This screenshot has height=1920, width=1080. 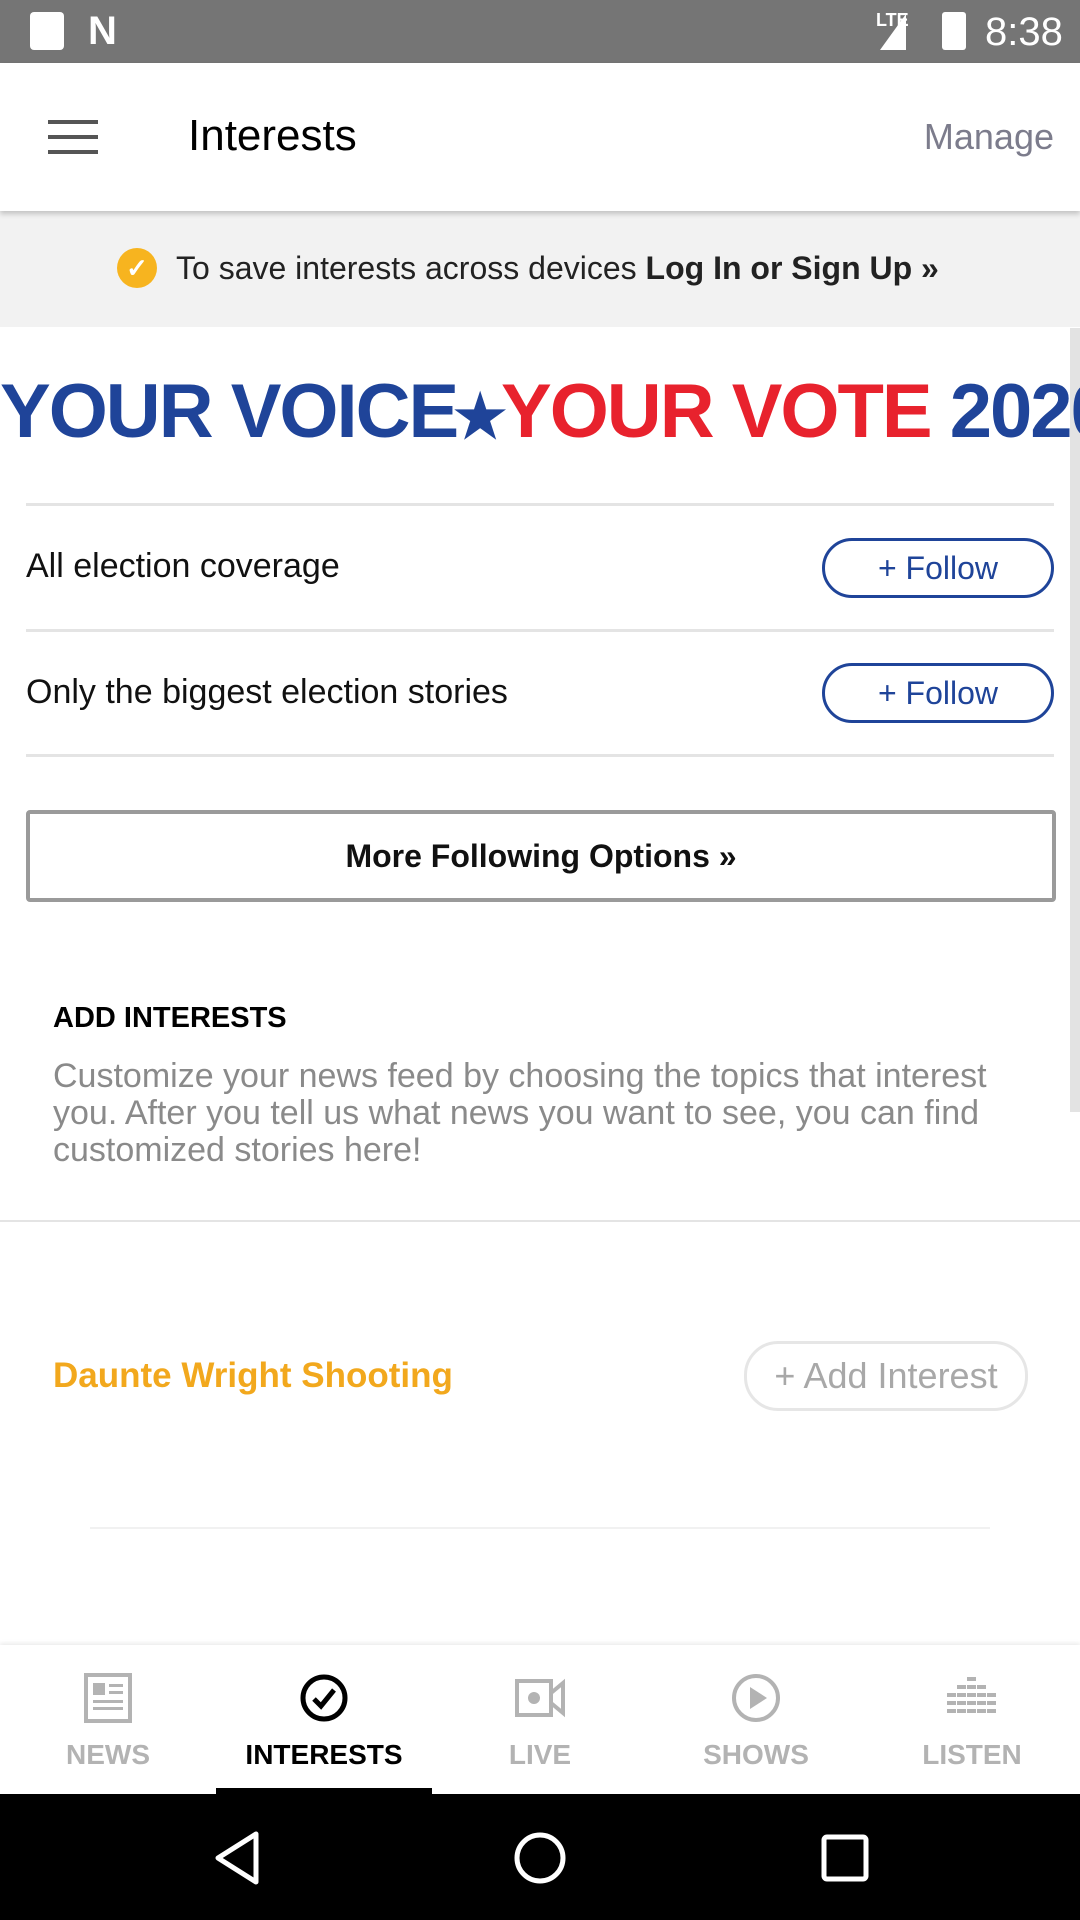 I want to click on play-circle-icon, so click(x=756, y=1698).